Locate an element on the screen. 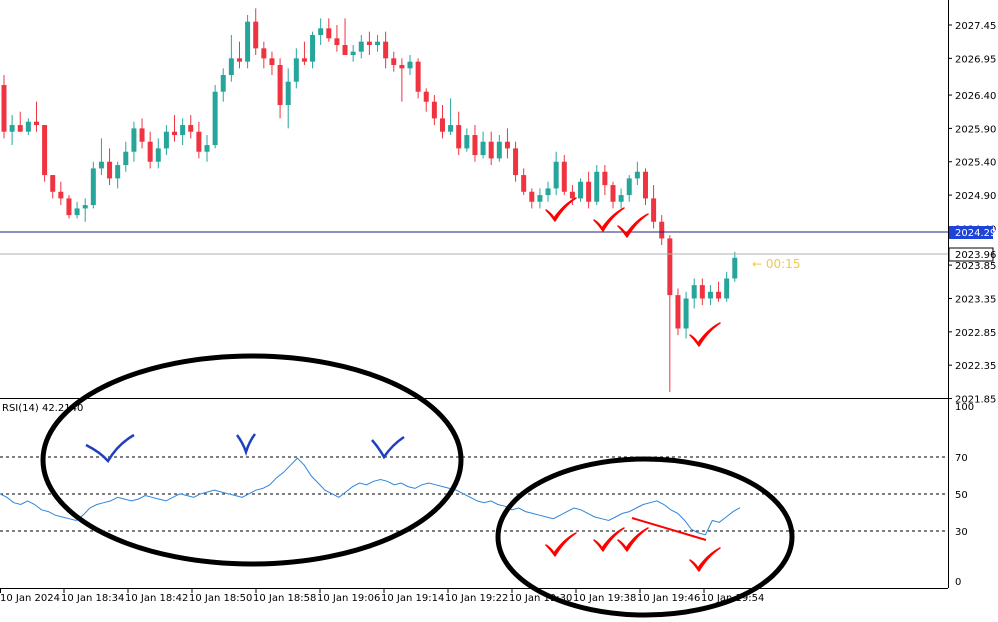 This screenshot has width=998, height=622. price-tick-label: 2024.90 is located at coordinates (975, 196).